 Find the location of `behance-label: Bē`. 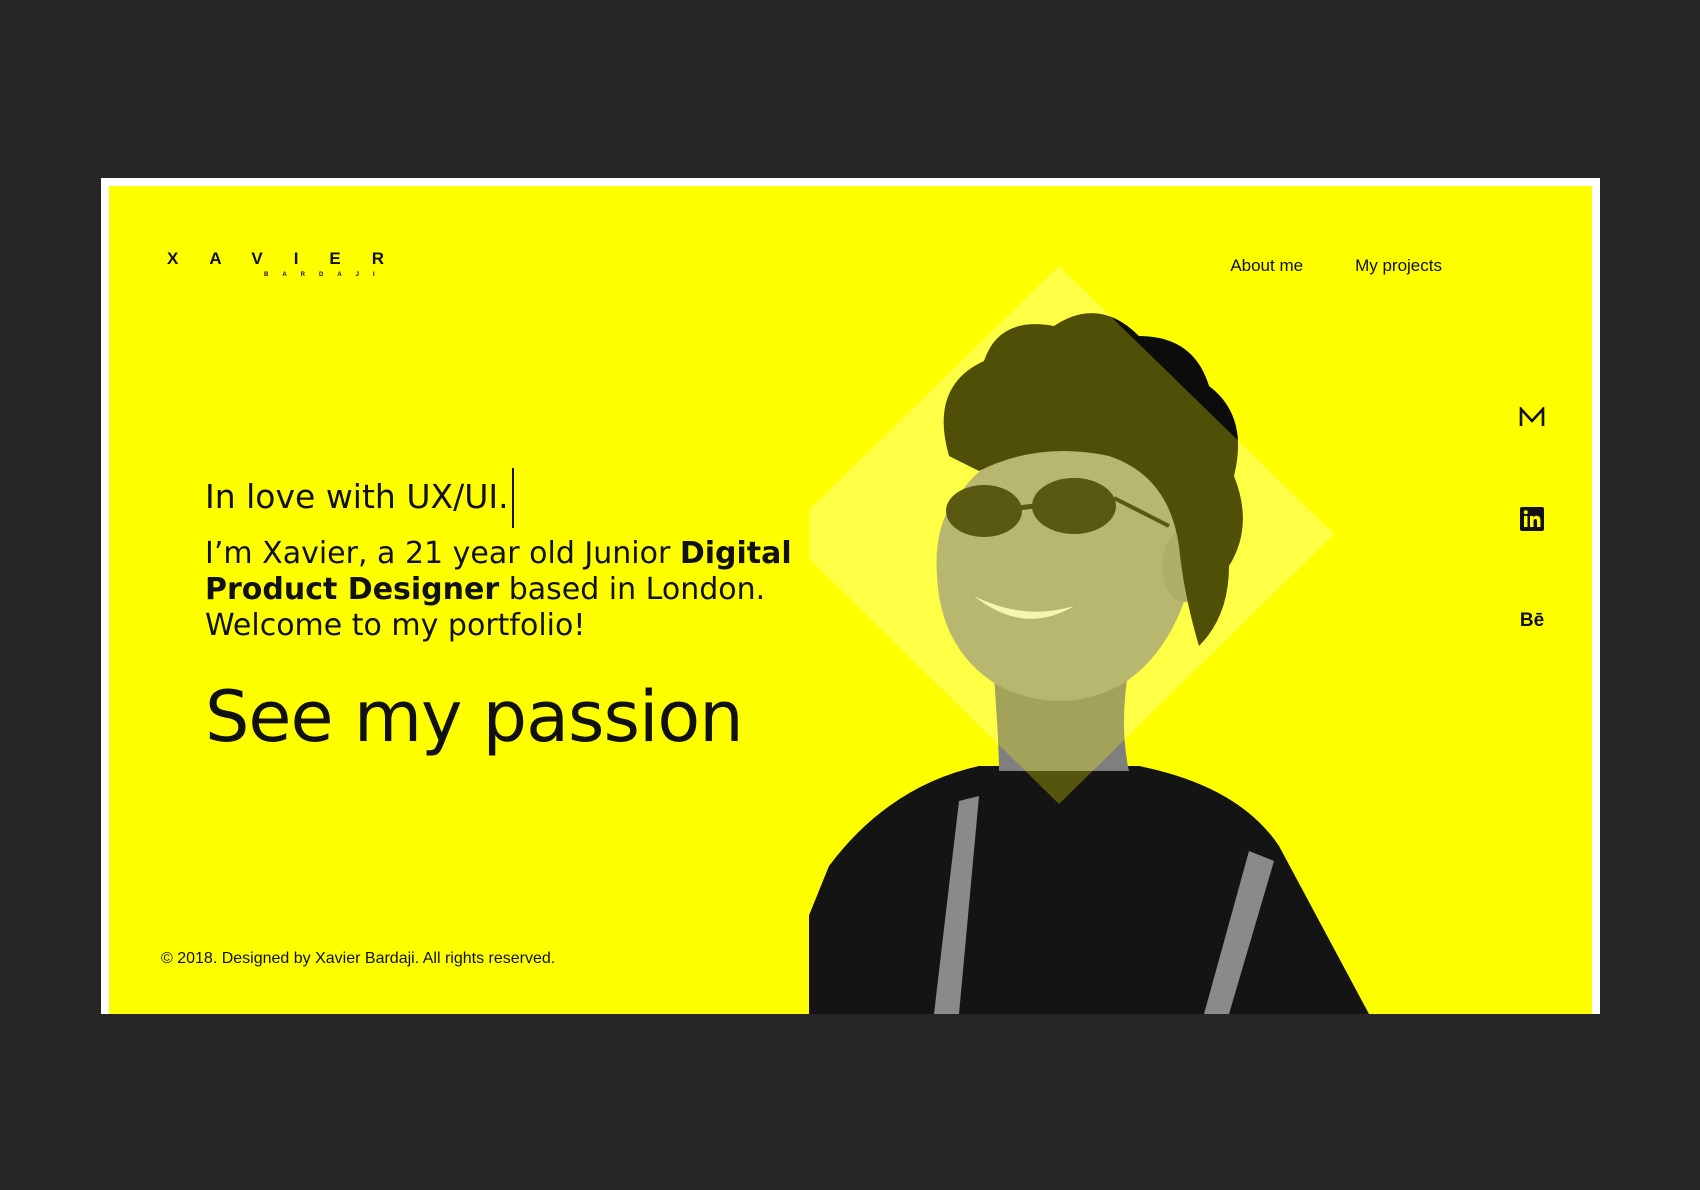

behance-label: Bē is located at coordinates (1532, 620).